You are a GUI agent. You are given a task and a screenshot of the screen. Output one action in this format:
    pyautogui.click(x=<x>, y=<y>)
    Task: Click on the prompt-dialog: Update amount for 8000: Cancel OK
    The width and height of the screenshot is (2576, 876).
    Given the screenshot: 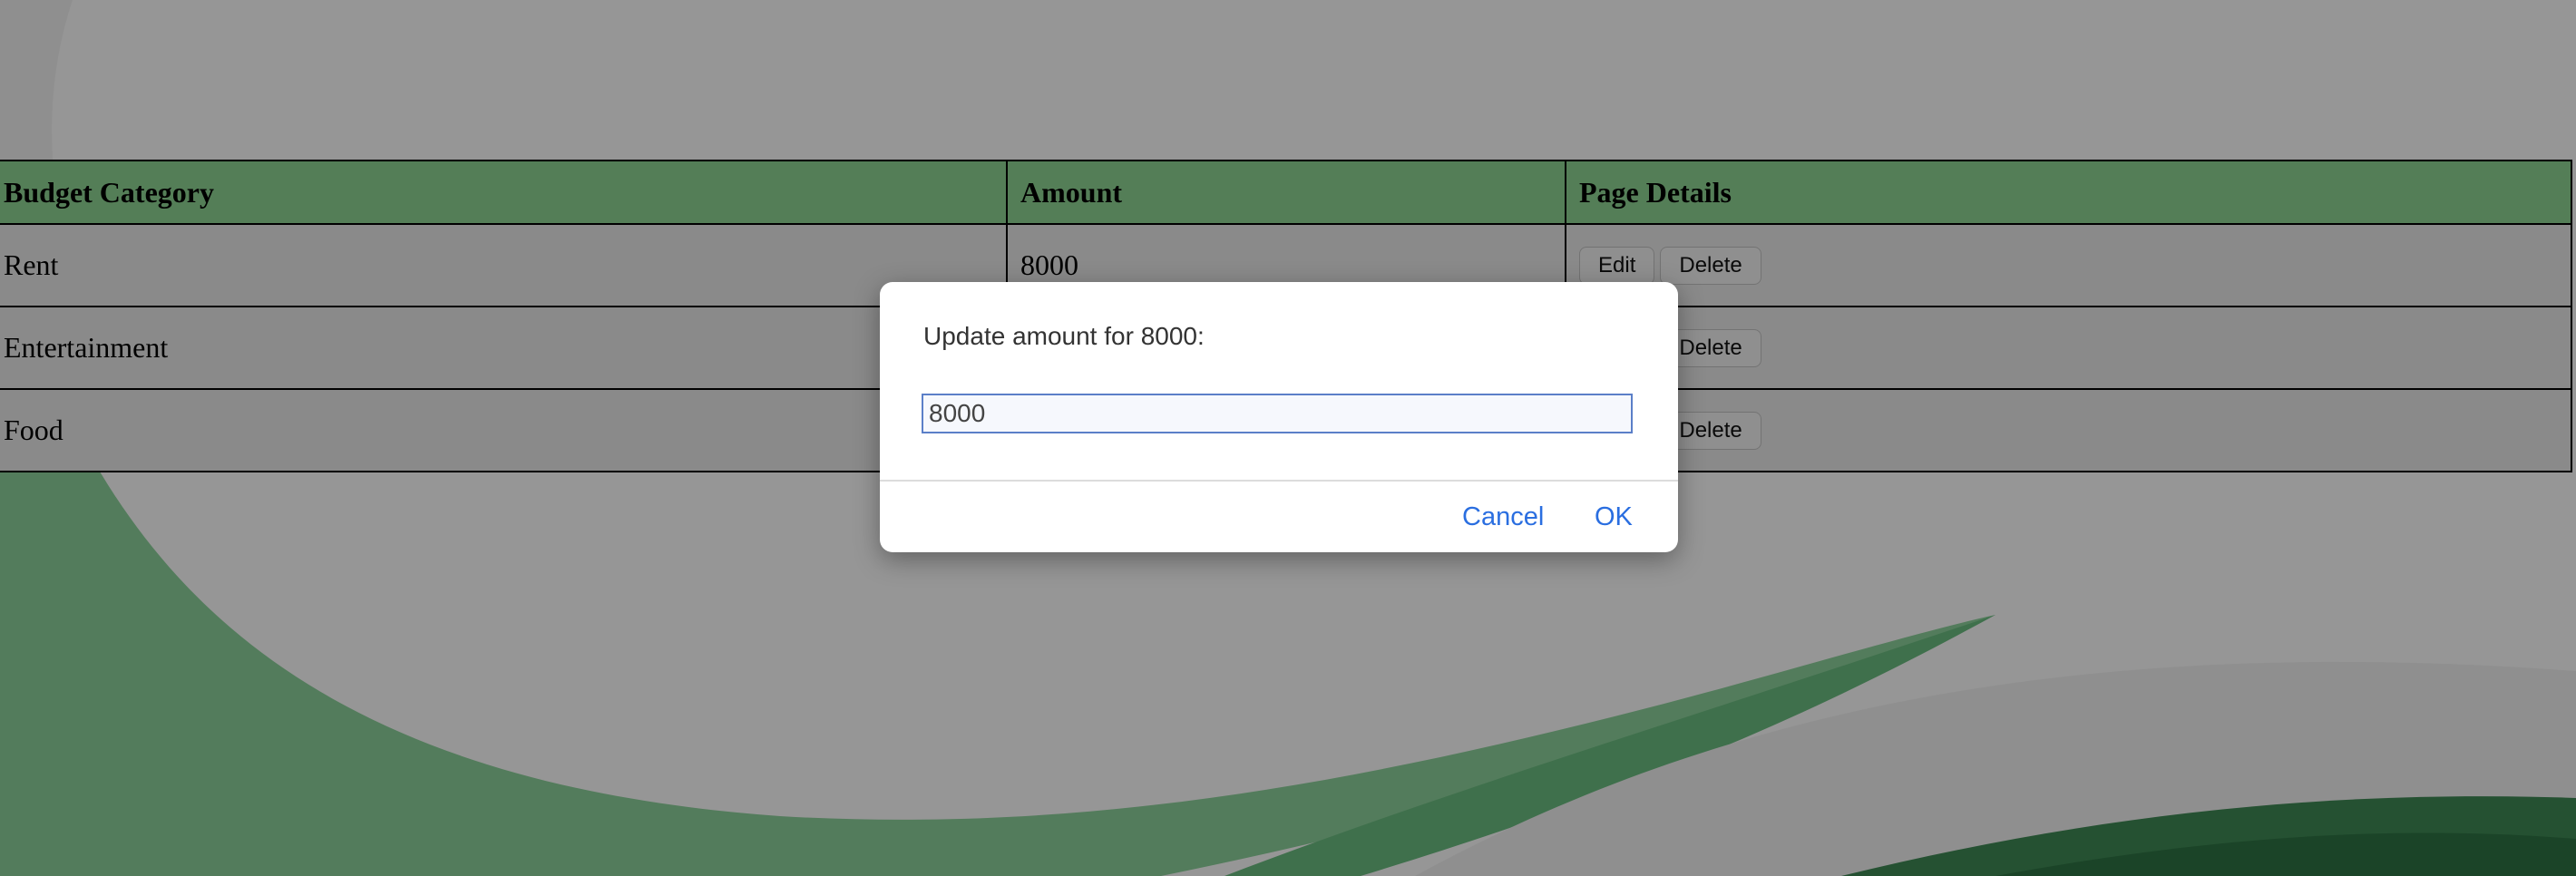 What is the action you would take?
    pyautogui.click(x=1279, y=417)
    